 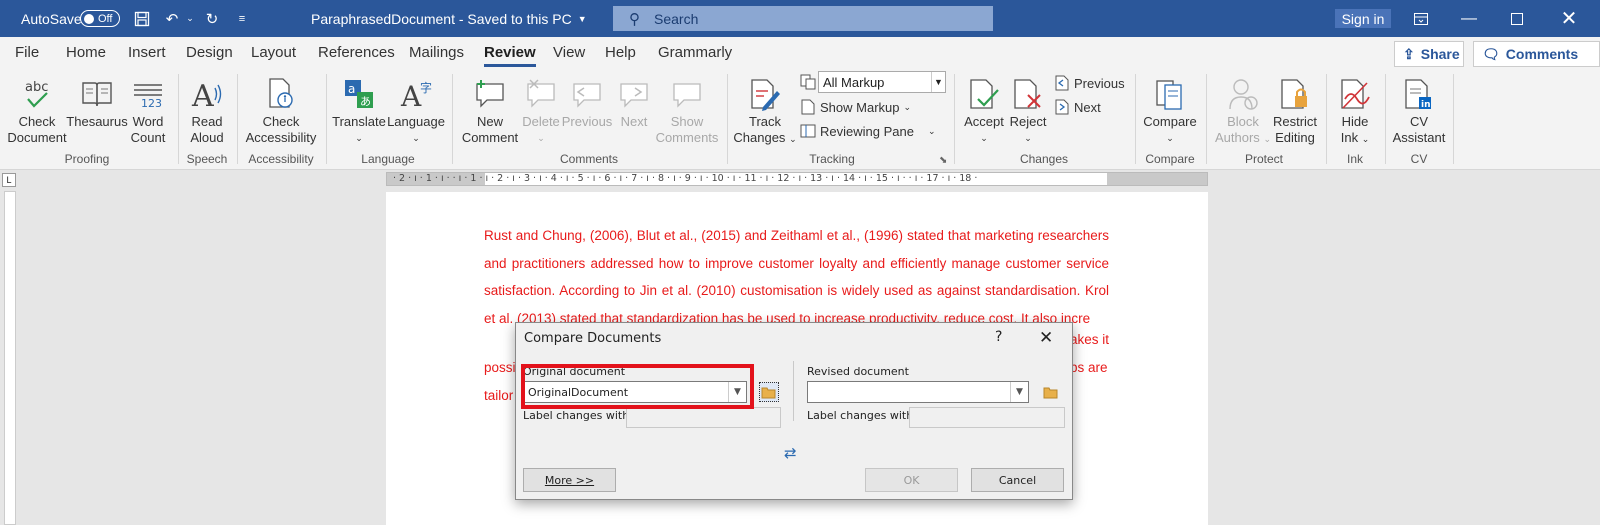 I want to click on reject-button: Reject ⌄, so click(x=1028, y=110).